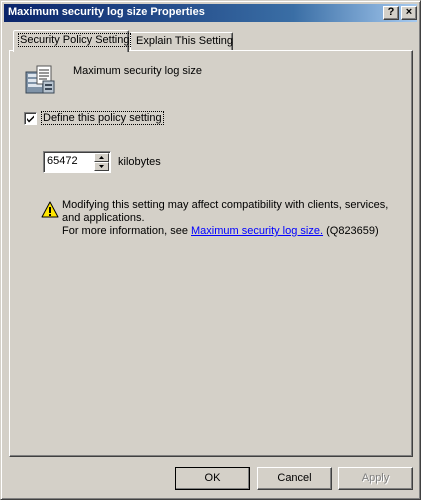 The height and width of the screenshot is (500, 421). What do you see at coordinates (257, 231) in the screenshot?
I see `more-info-link: Maximum security log size.` at bounding box center [257, 231].